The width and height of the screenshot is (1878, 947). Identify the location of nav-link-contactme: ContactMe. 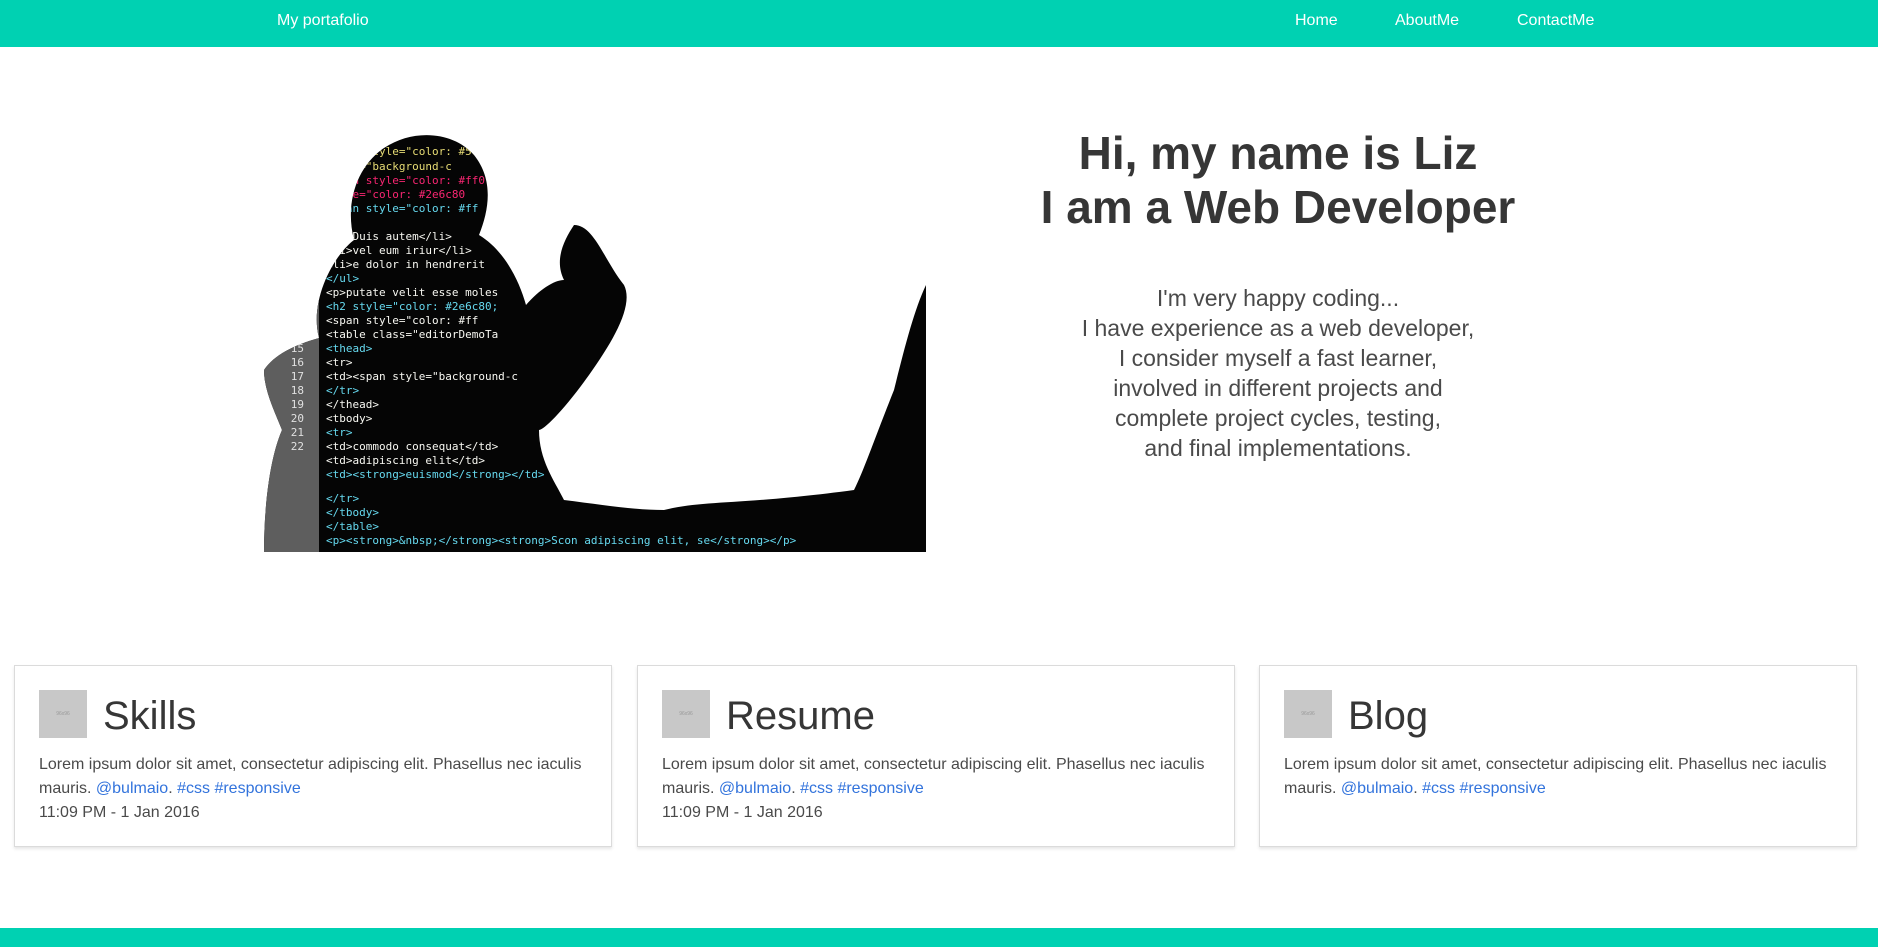
(1555, 21).